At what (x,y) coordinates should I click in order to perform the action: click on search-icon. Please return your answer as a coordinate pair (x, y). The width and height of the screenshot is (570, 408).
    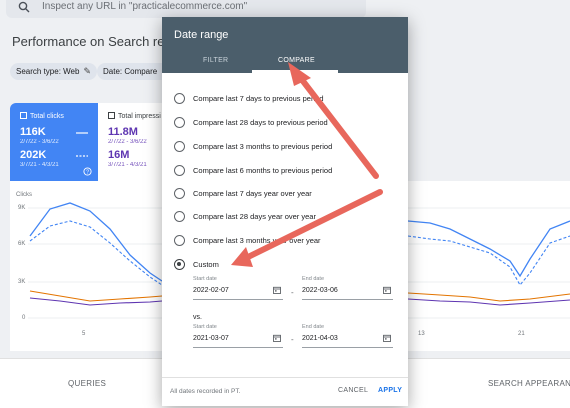
    Looking at the image, I should click on (24, 7).